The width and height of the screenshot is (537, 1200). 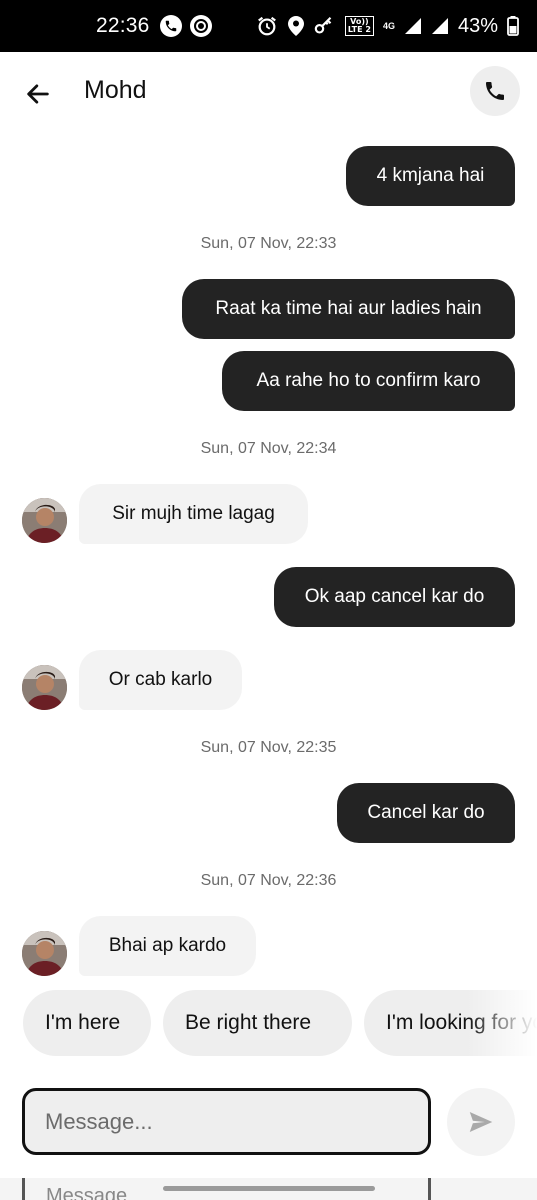 What do you see at coordinates (123, 25) in the screenshot?
I see `status-time: 22:36` at bounding box center [123, 25].